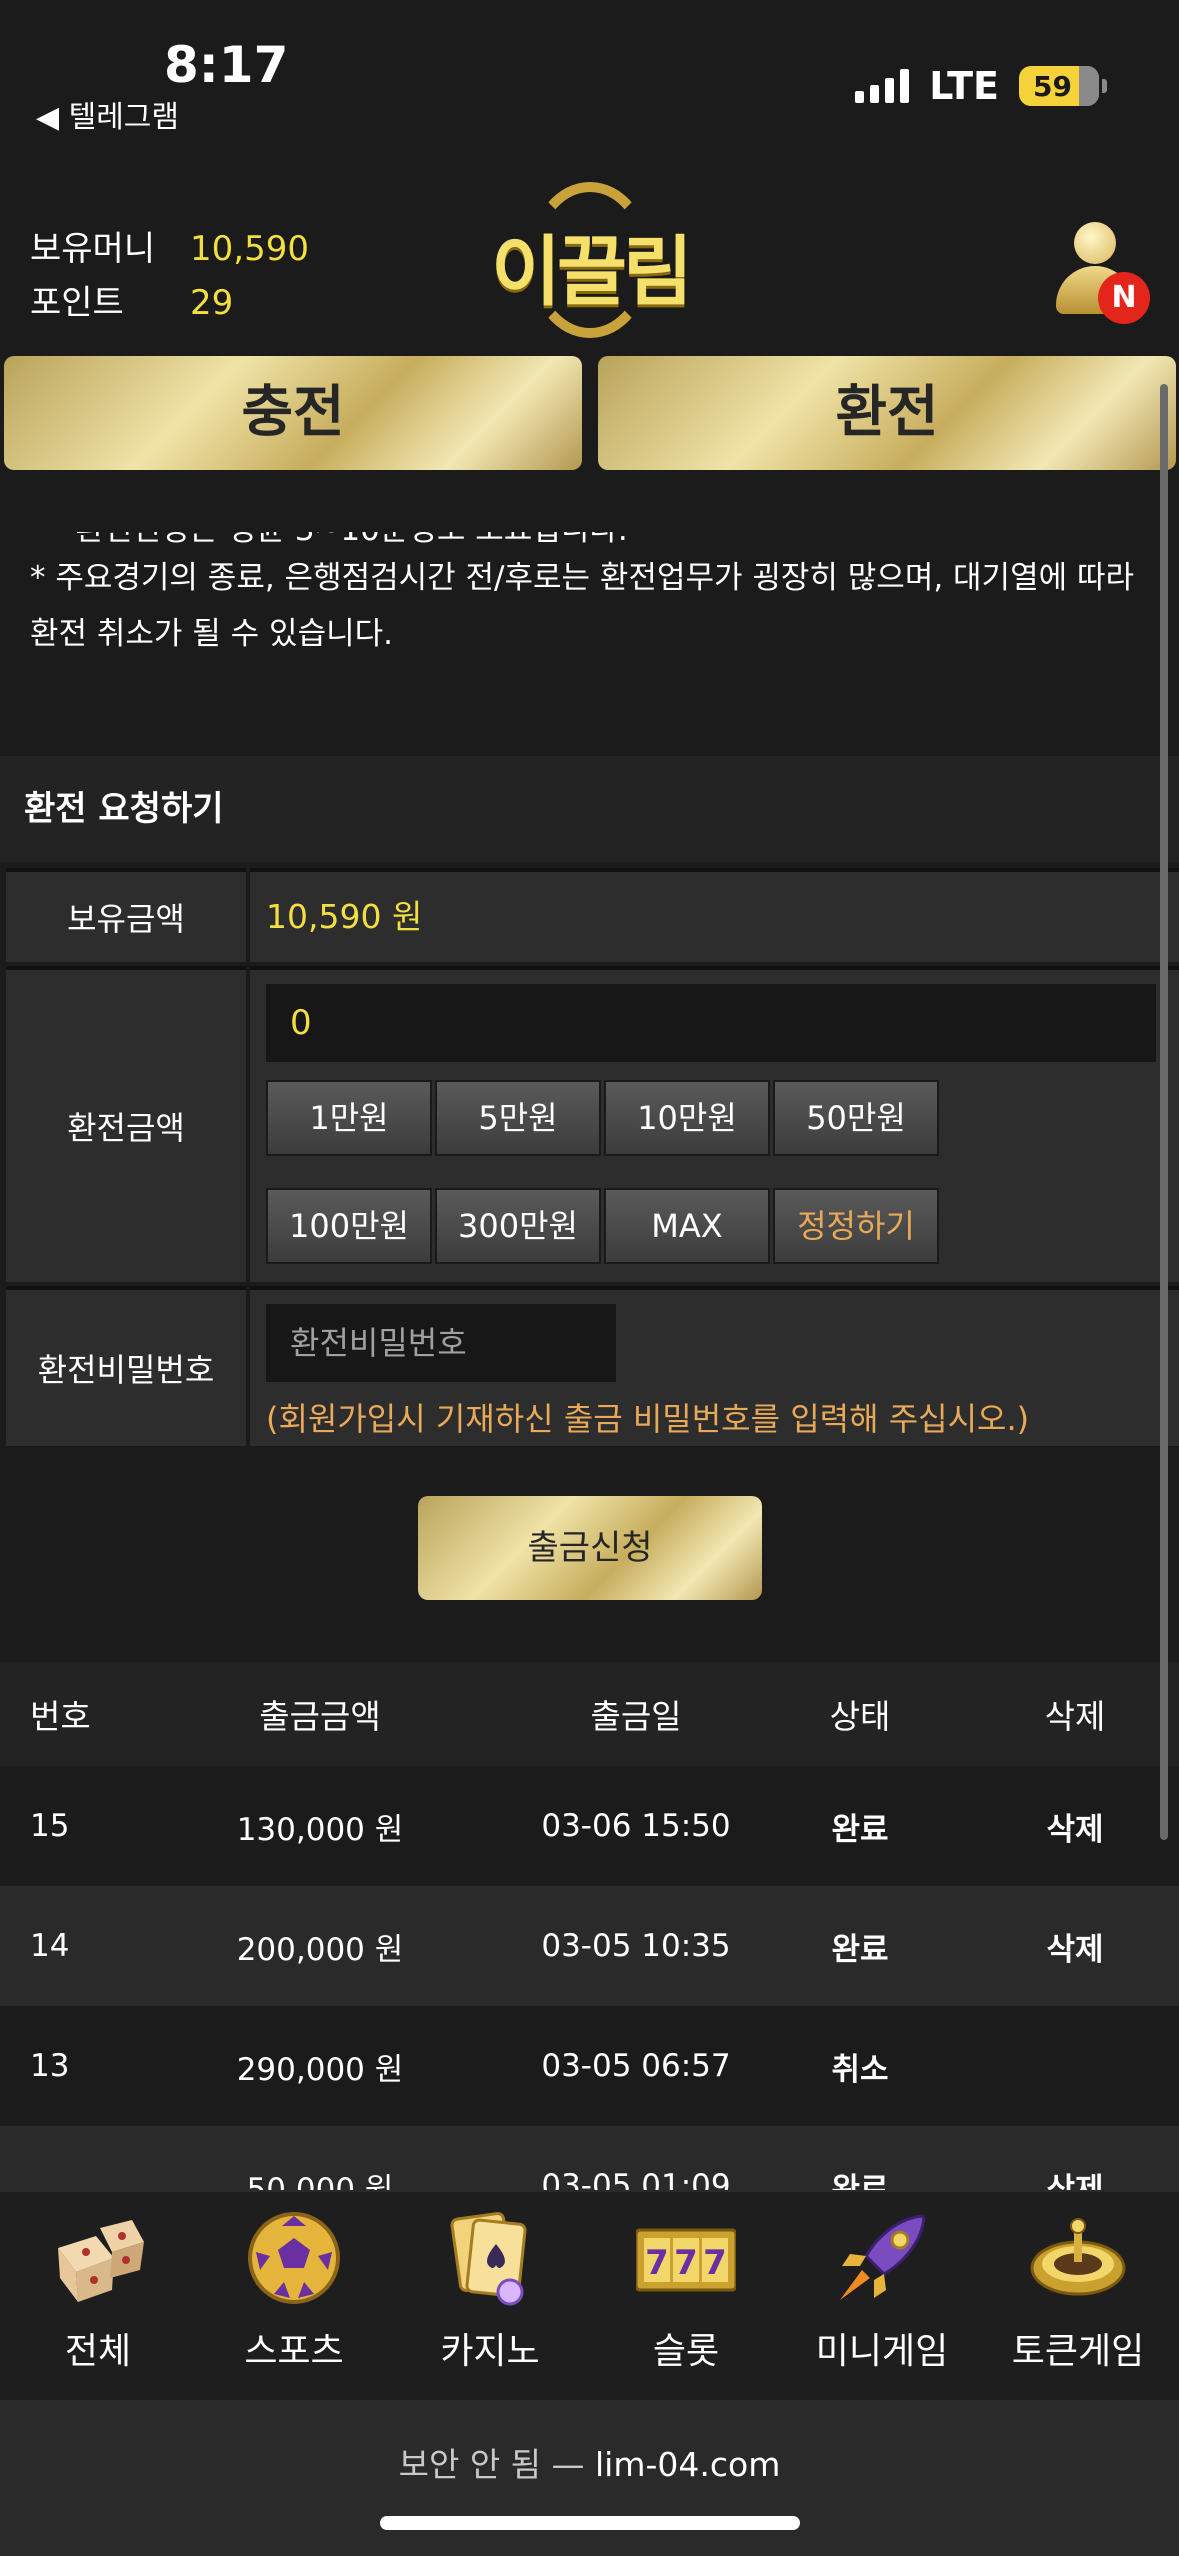 The height and width of the screenshot is (2556, 1179). Describe the element at coordinates (1078, 2257) in the screenshot. I see `roulette-icon` at that location.